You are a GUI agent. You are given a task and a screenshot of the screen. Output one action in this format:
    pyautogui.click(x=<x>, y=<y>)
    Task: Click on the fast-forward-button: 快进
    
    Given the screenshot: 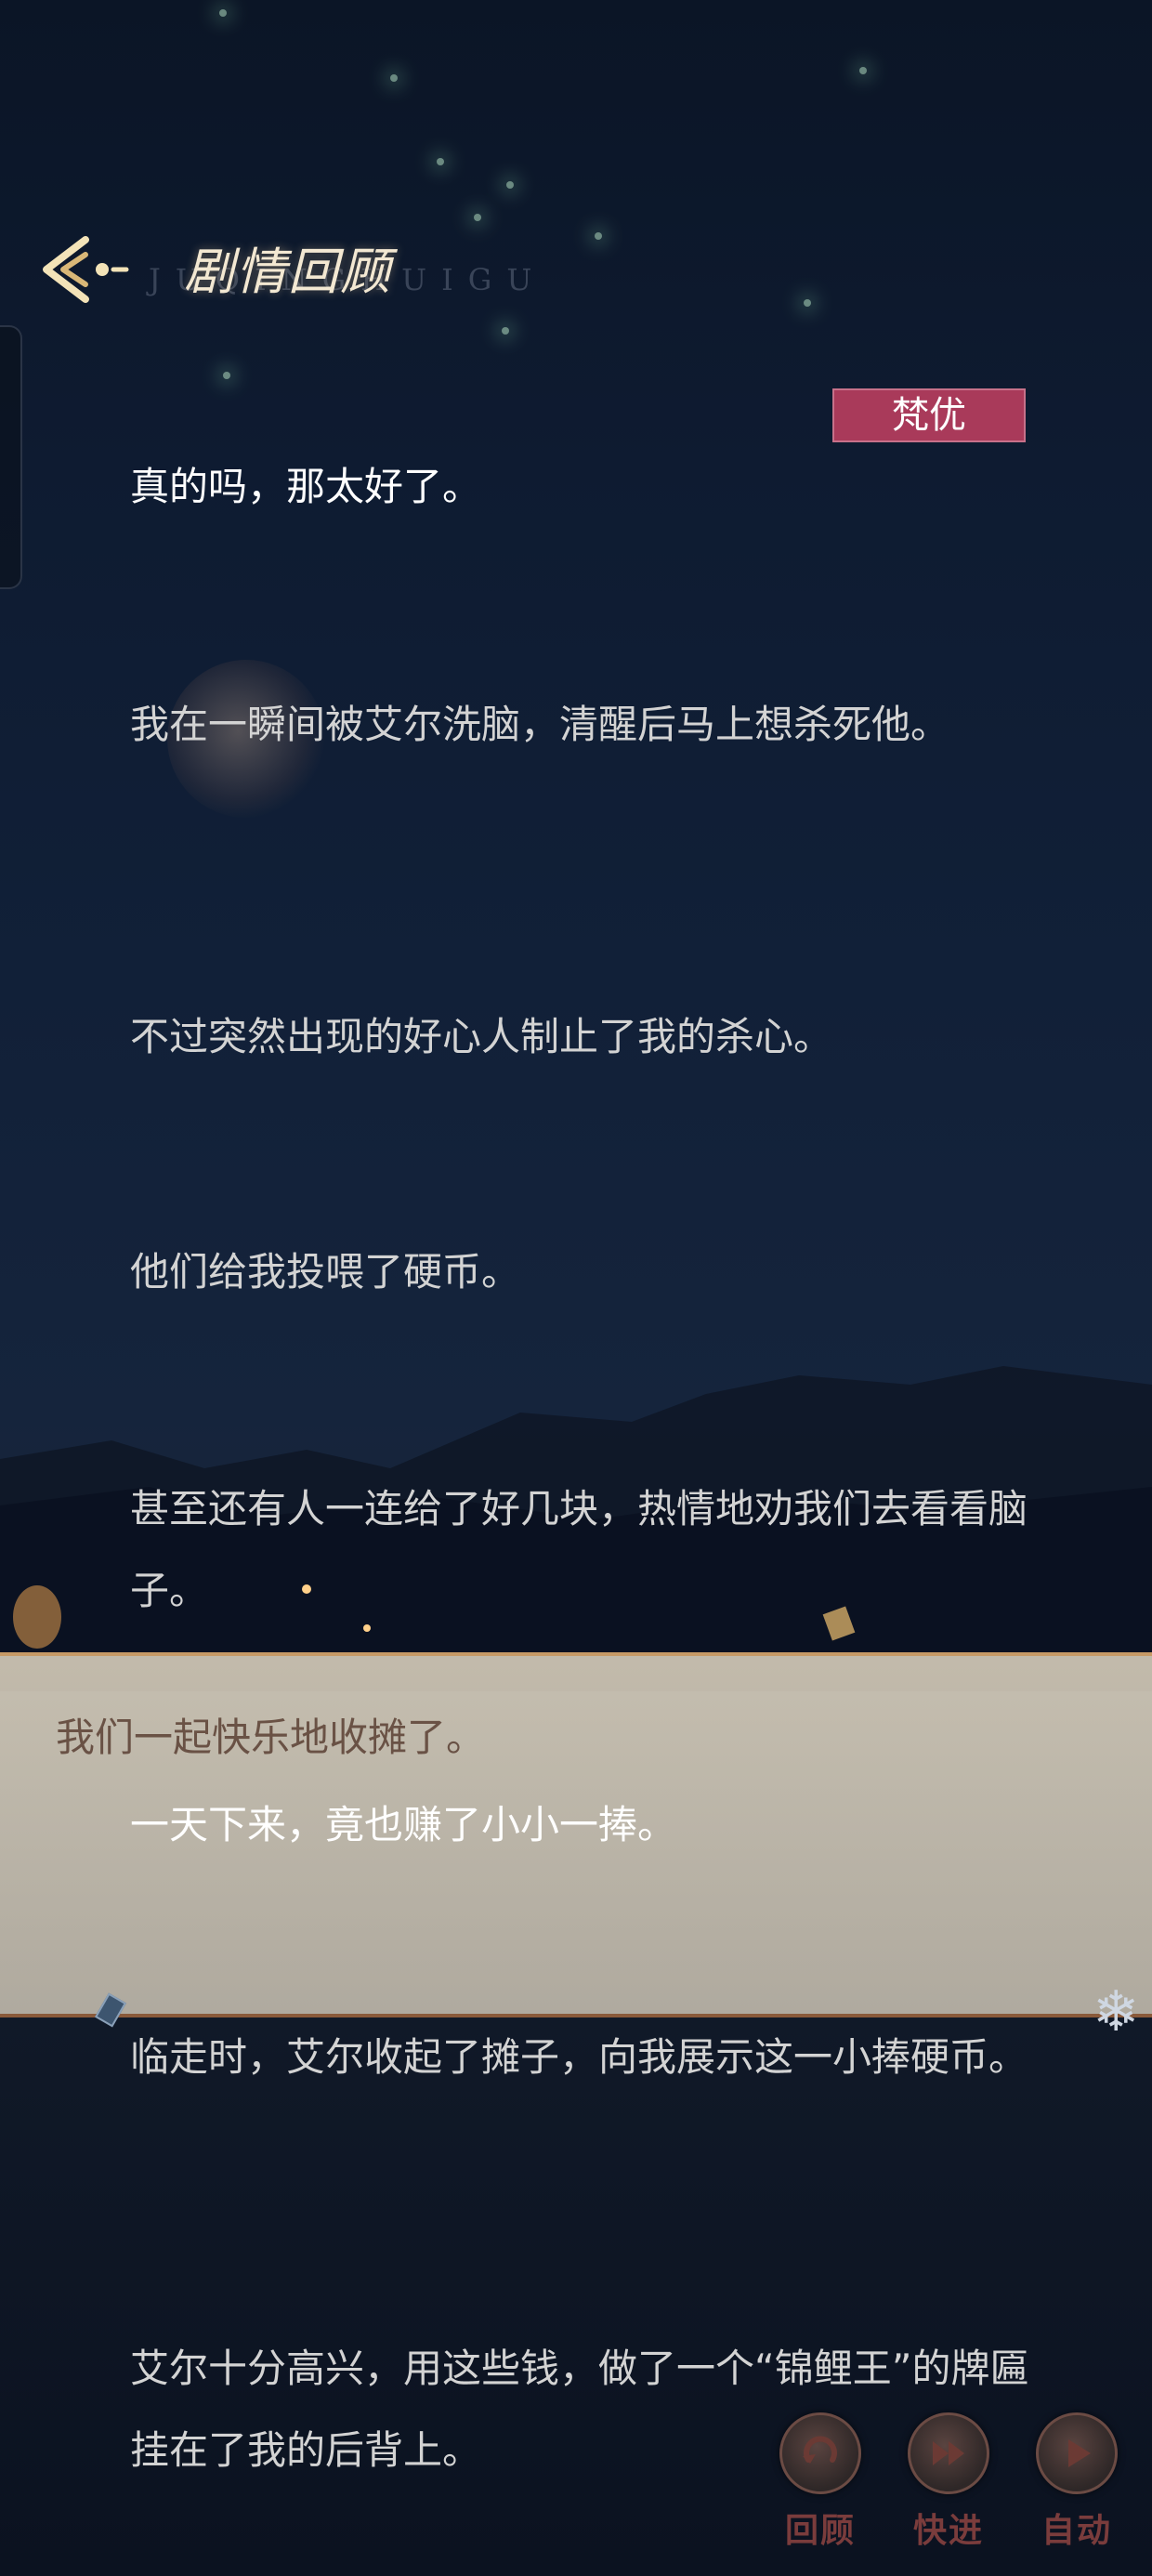 What is the action you would take?
    pyautogui.click(x=948, y=2482)
    